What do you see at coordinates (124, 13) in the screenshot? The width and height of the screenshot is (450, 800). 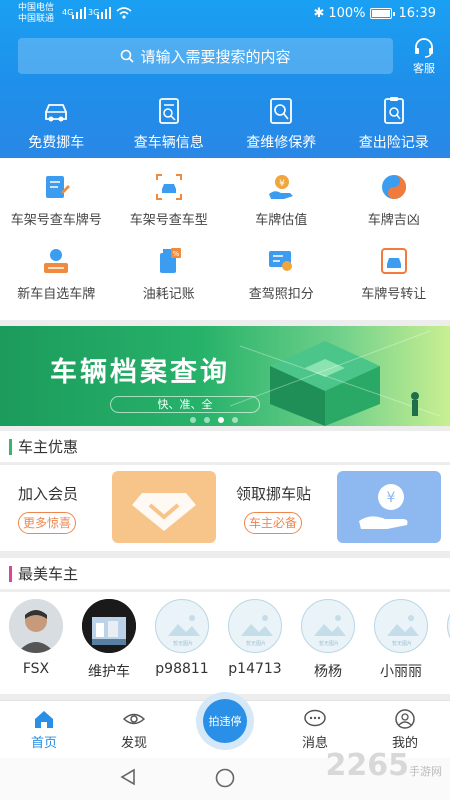 I see `wifi-icon` at bounding box center [124, 13].